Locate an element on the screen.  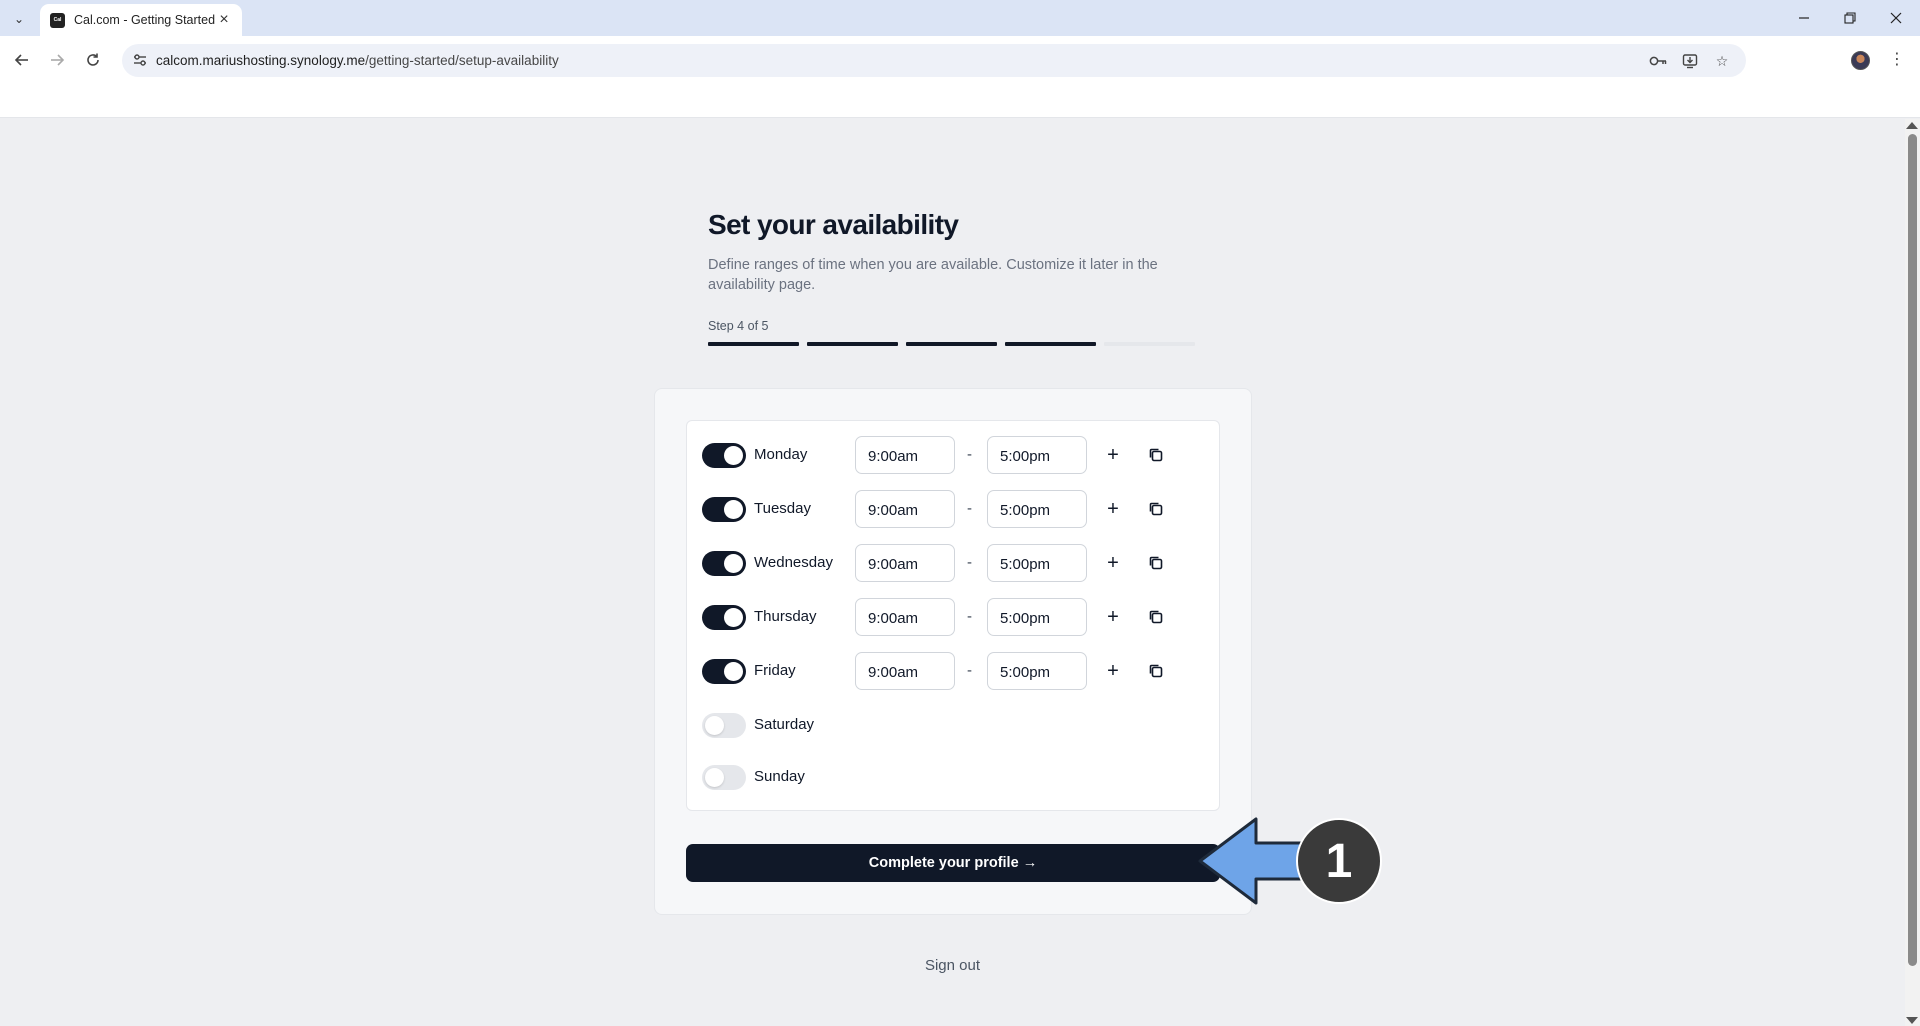
scroll-up-arrow-icon is located at coordinates (1912, 125).